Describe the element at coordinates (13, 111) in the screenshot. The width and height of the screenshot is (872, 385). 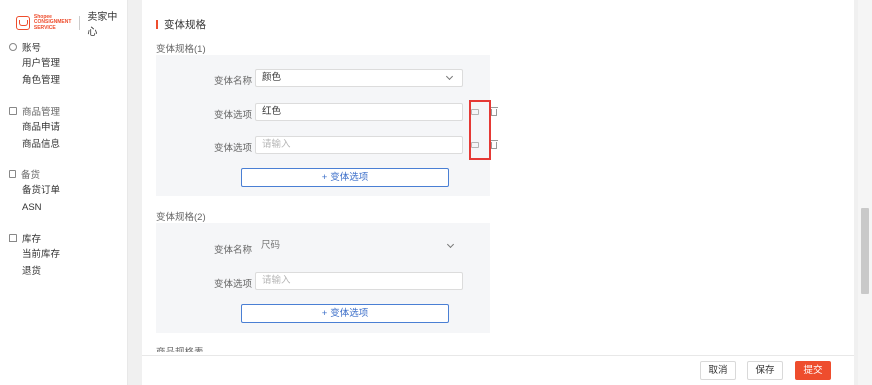
I see `box-icon` at that location.